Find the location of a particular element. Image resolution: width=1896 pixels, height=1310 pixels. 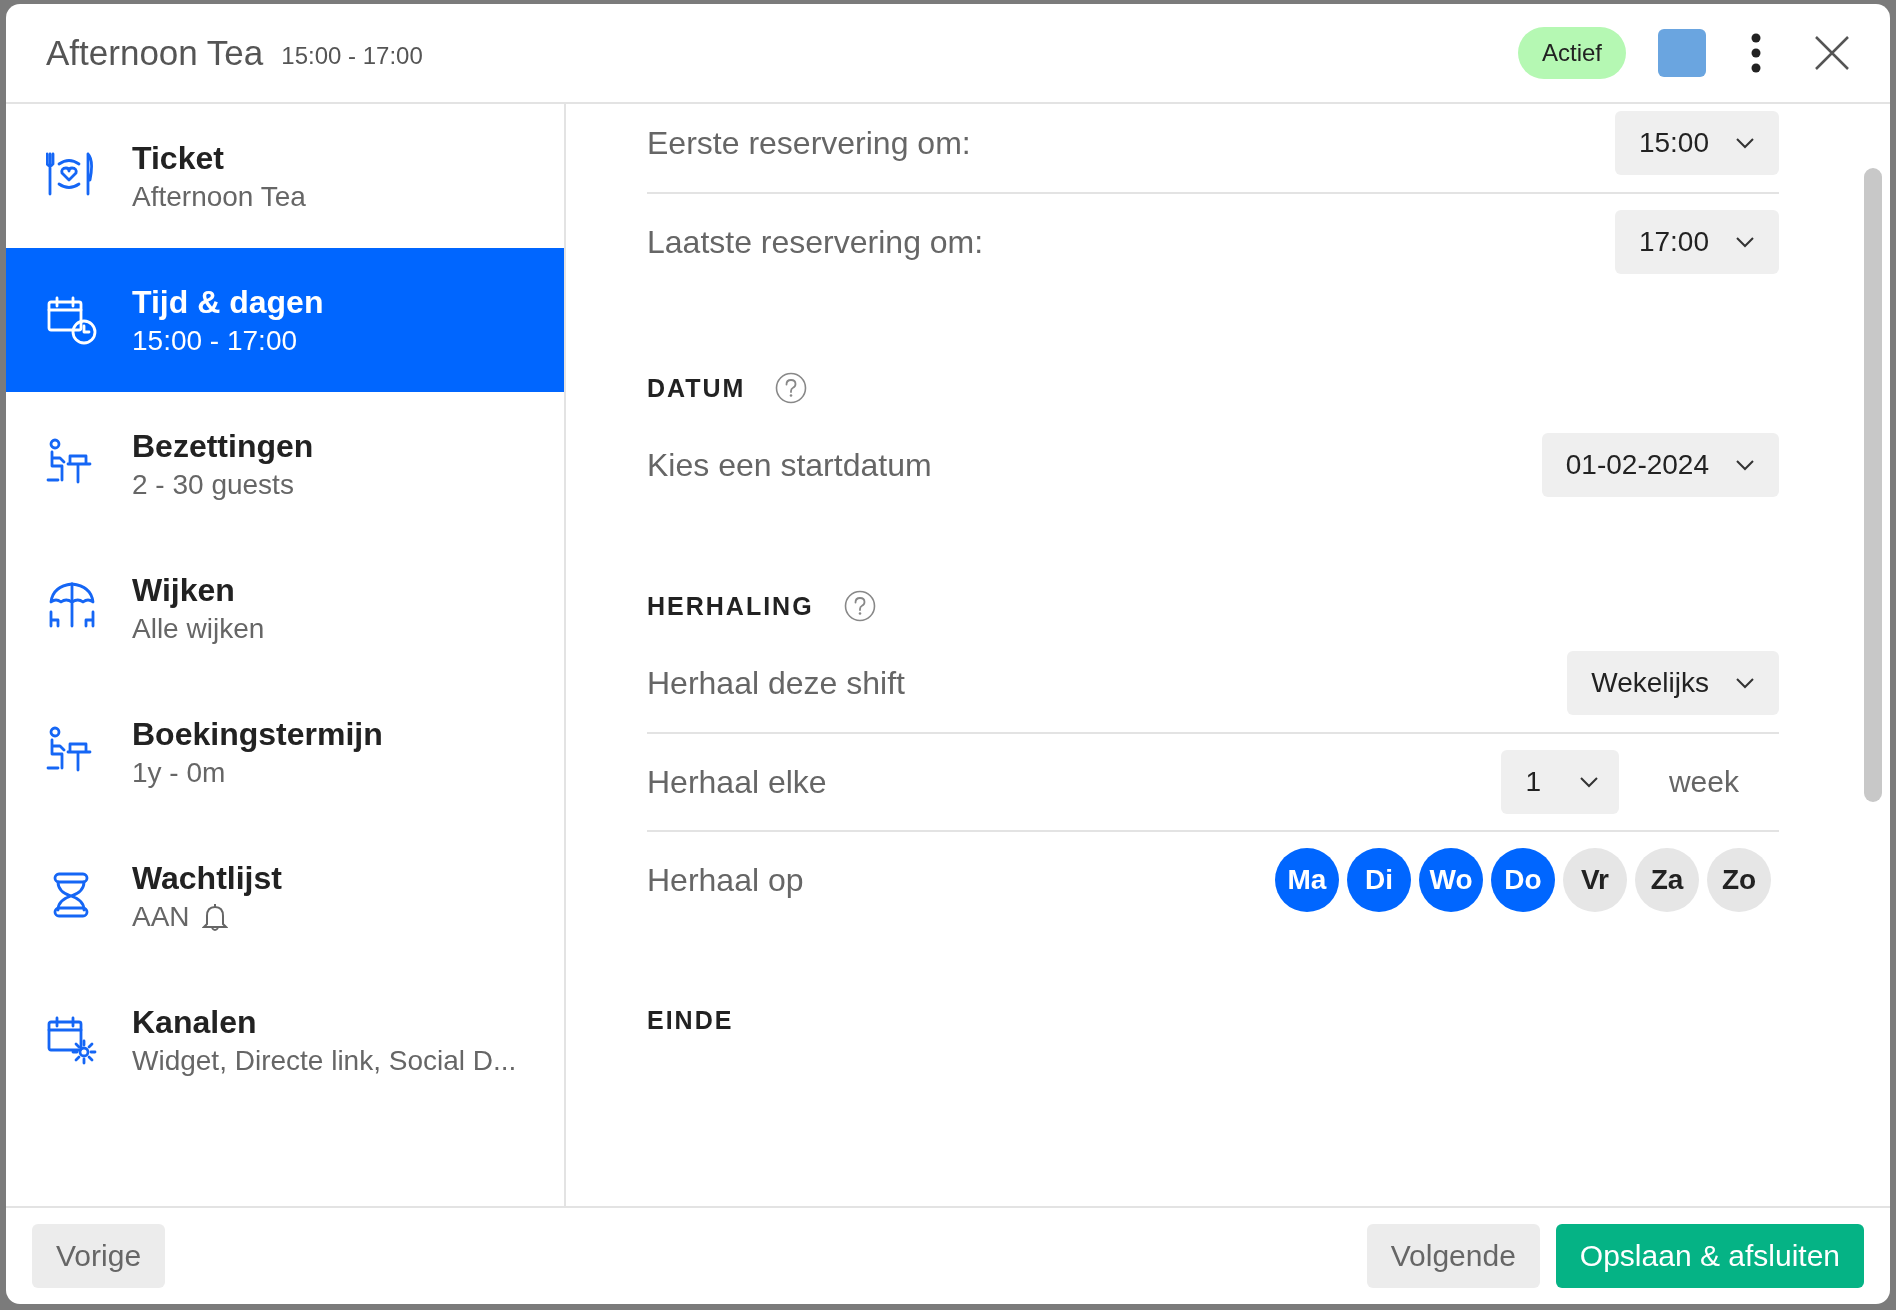

dropdown: 01-02-2024 is located at coordinates (1660, 465).